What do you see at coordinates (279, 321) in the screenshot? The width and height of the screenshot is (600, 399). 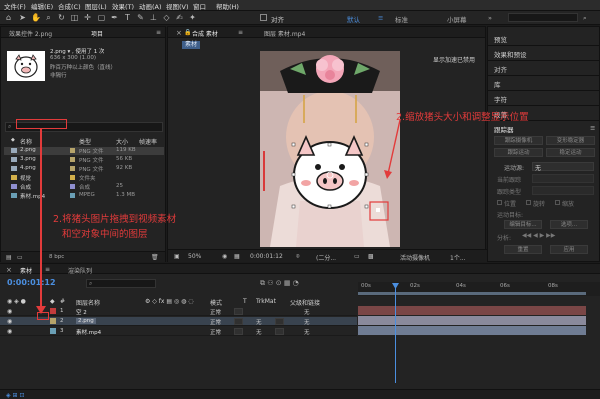 I see `trkmat-dropdown` at bounding box center [279, 321].